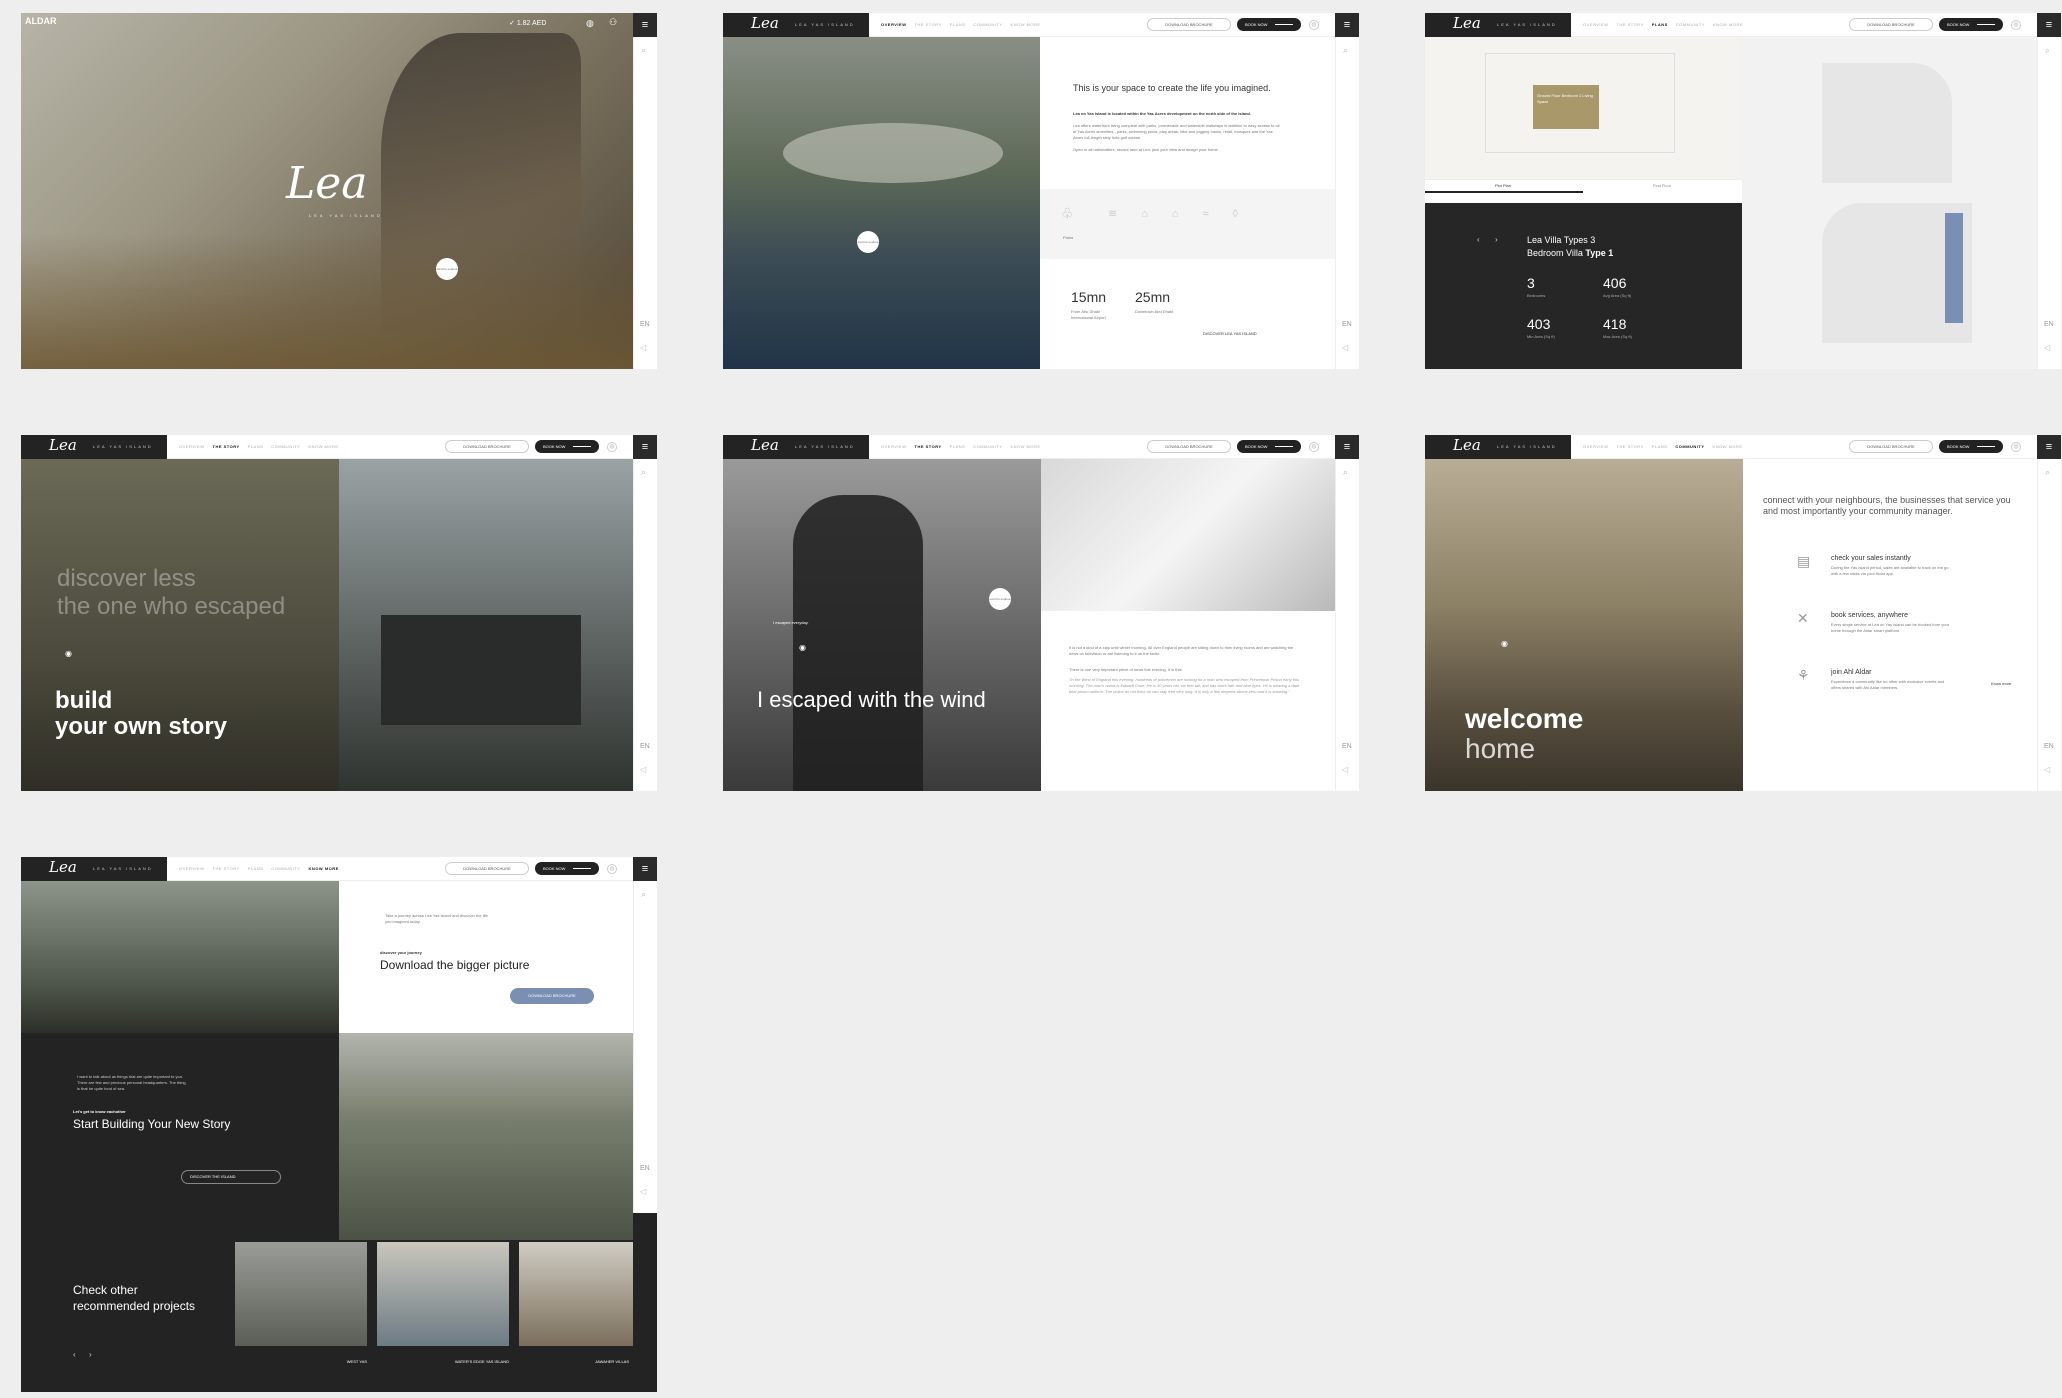  What do you see at coordinates (574, 1361) in the screenshot?
I see `project-3-label: JAWAHER VILLAS` at bounding box center [574, 1361].